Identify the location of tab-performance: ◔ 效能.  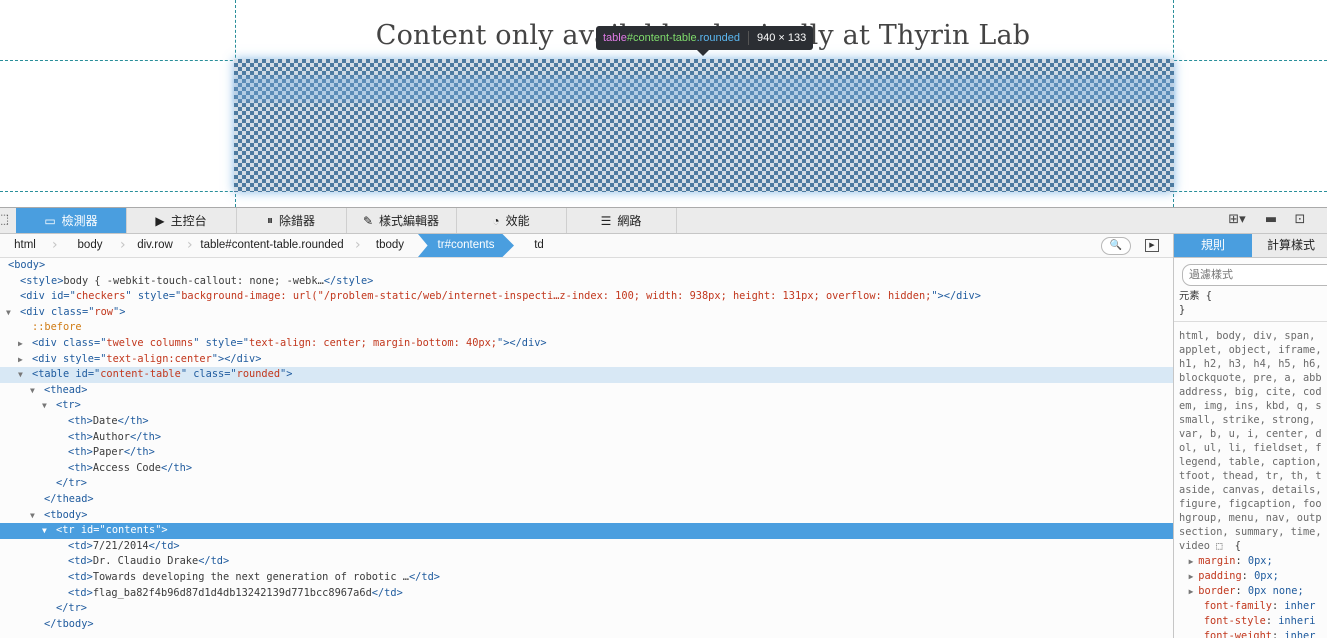
(511, 220).